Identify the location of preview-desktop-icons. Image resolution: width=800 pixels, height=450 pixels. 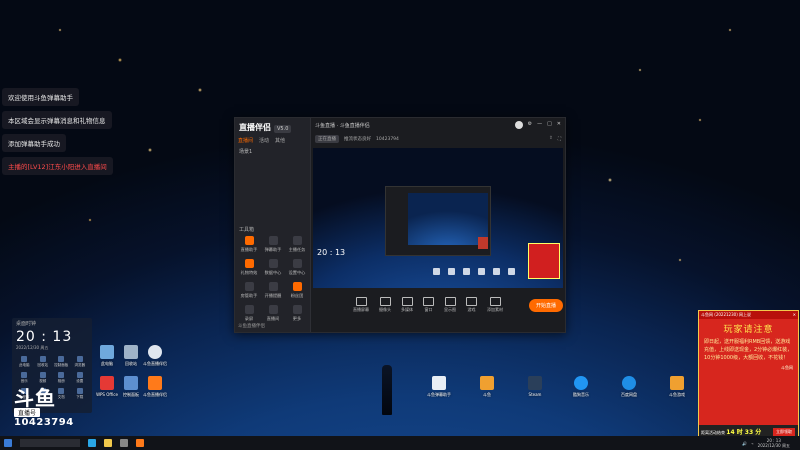
(474, 271).